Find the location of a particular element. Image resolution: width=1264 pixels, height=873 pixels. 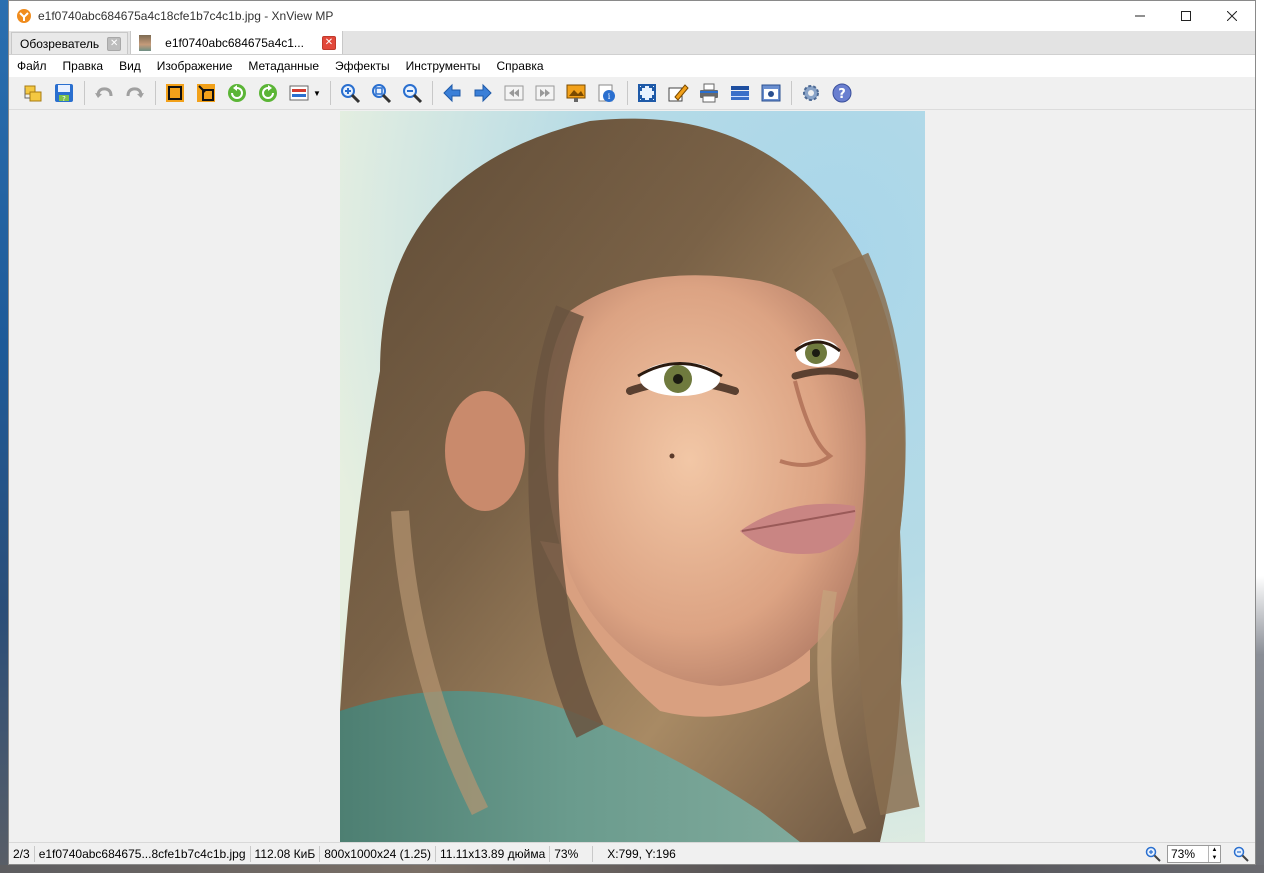

next-image-button is located at coordinates (483, 93).